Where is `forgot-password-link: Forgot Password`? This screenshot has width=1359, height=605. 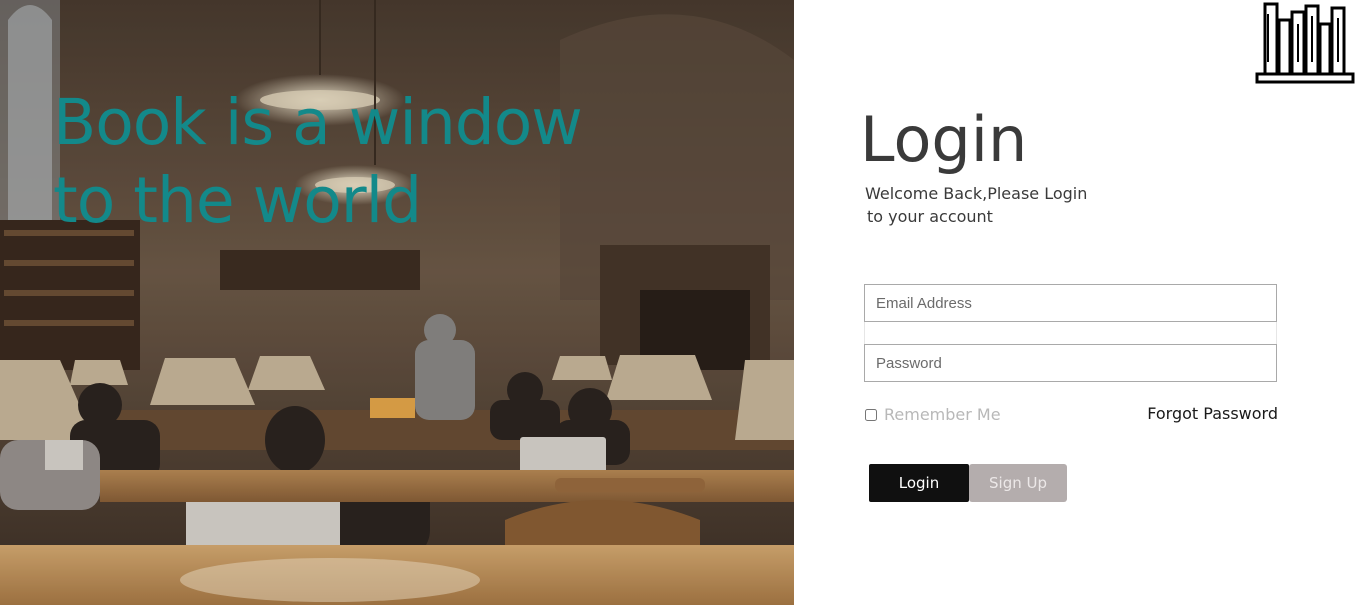
forgot-password-link: Forgot Password is located at coordinates (1212, 413).